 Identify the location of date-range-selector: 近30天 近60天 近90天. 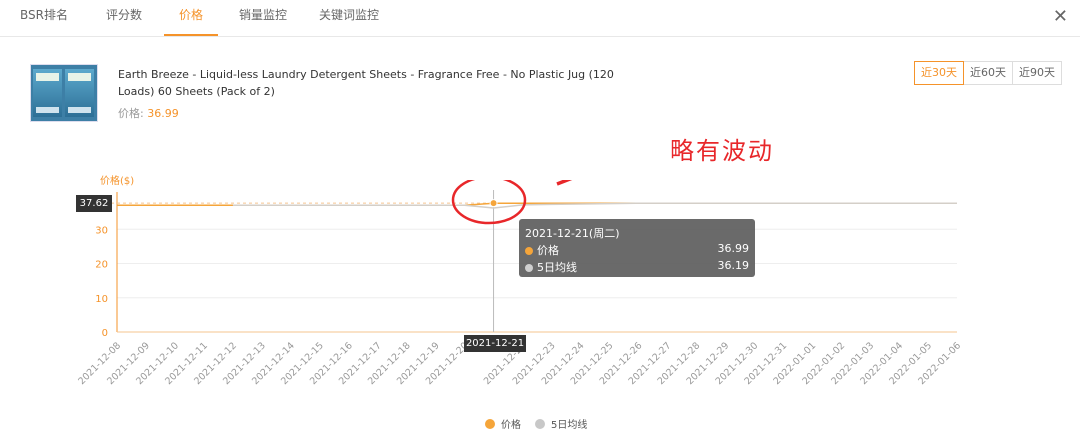
(988, 73).